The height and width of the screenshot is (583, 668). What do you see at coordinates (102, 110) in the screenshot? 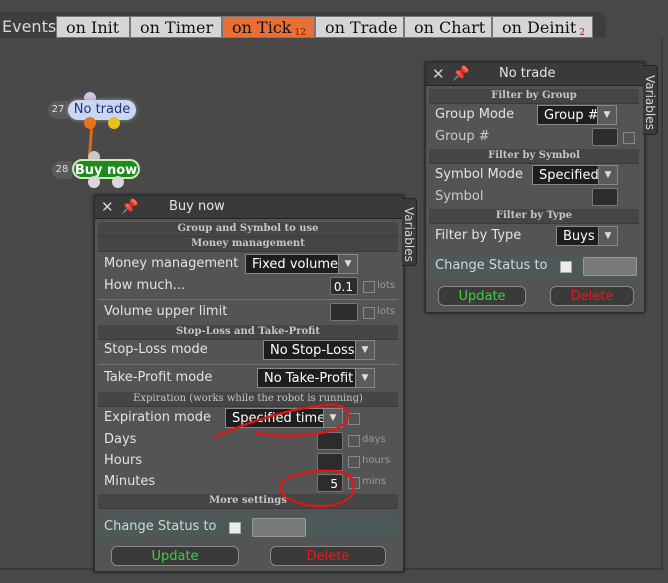
I see `node-no-trade: No trade` at bounding box center [102, 110].